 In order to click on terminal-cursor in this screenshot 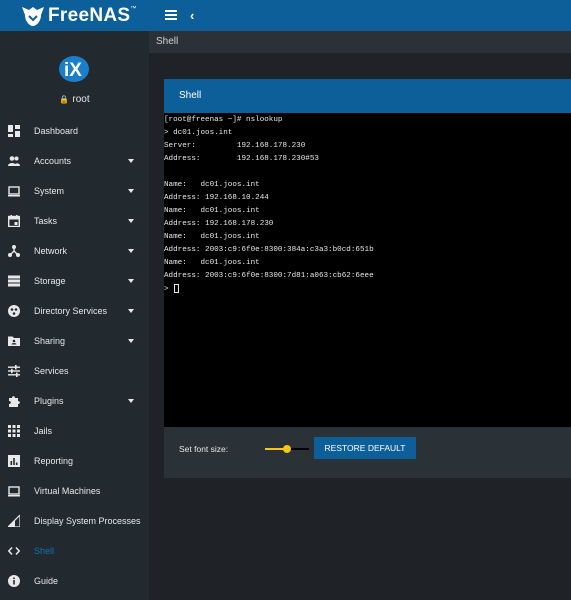, I will do `click(177, 288)`.